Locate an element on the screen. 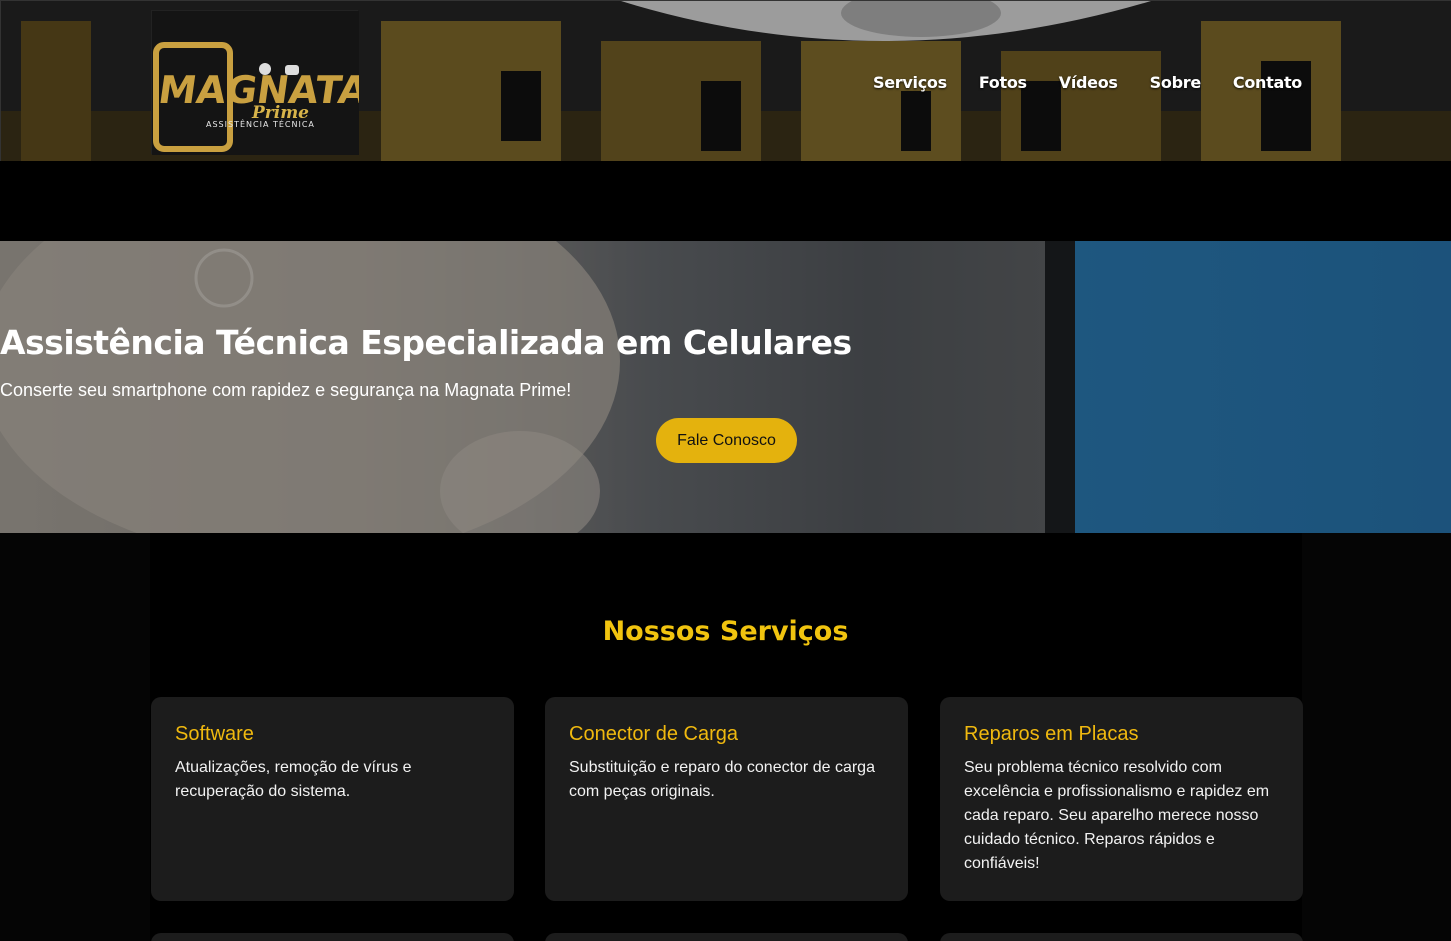 The image size is (1451, 941). nav-contato: Contato is located at coordinates (1267, 82).